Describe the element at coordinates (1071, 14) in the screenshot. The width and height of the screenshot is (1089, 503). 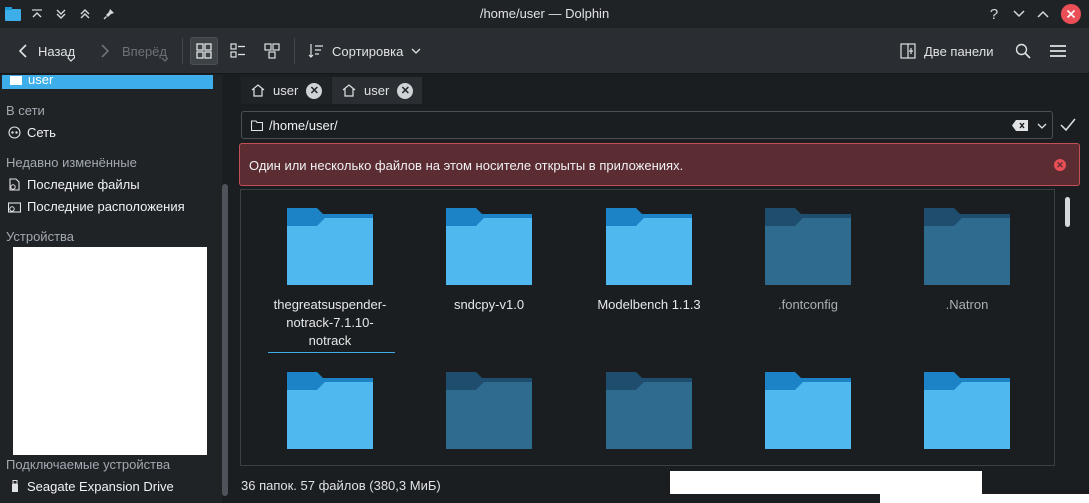
I see `close-icon` at that location.